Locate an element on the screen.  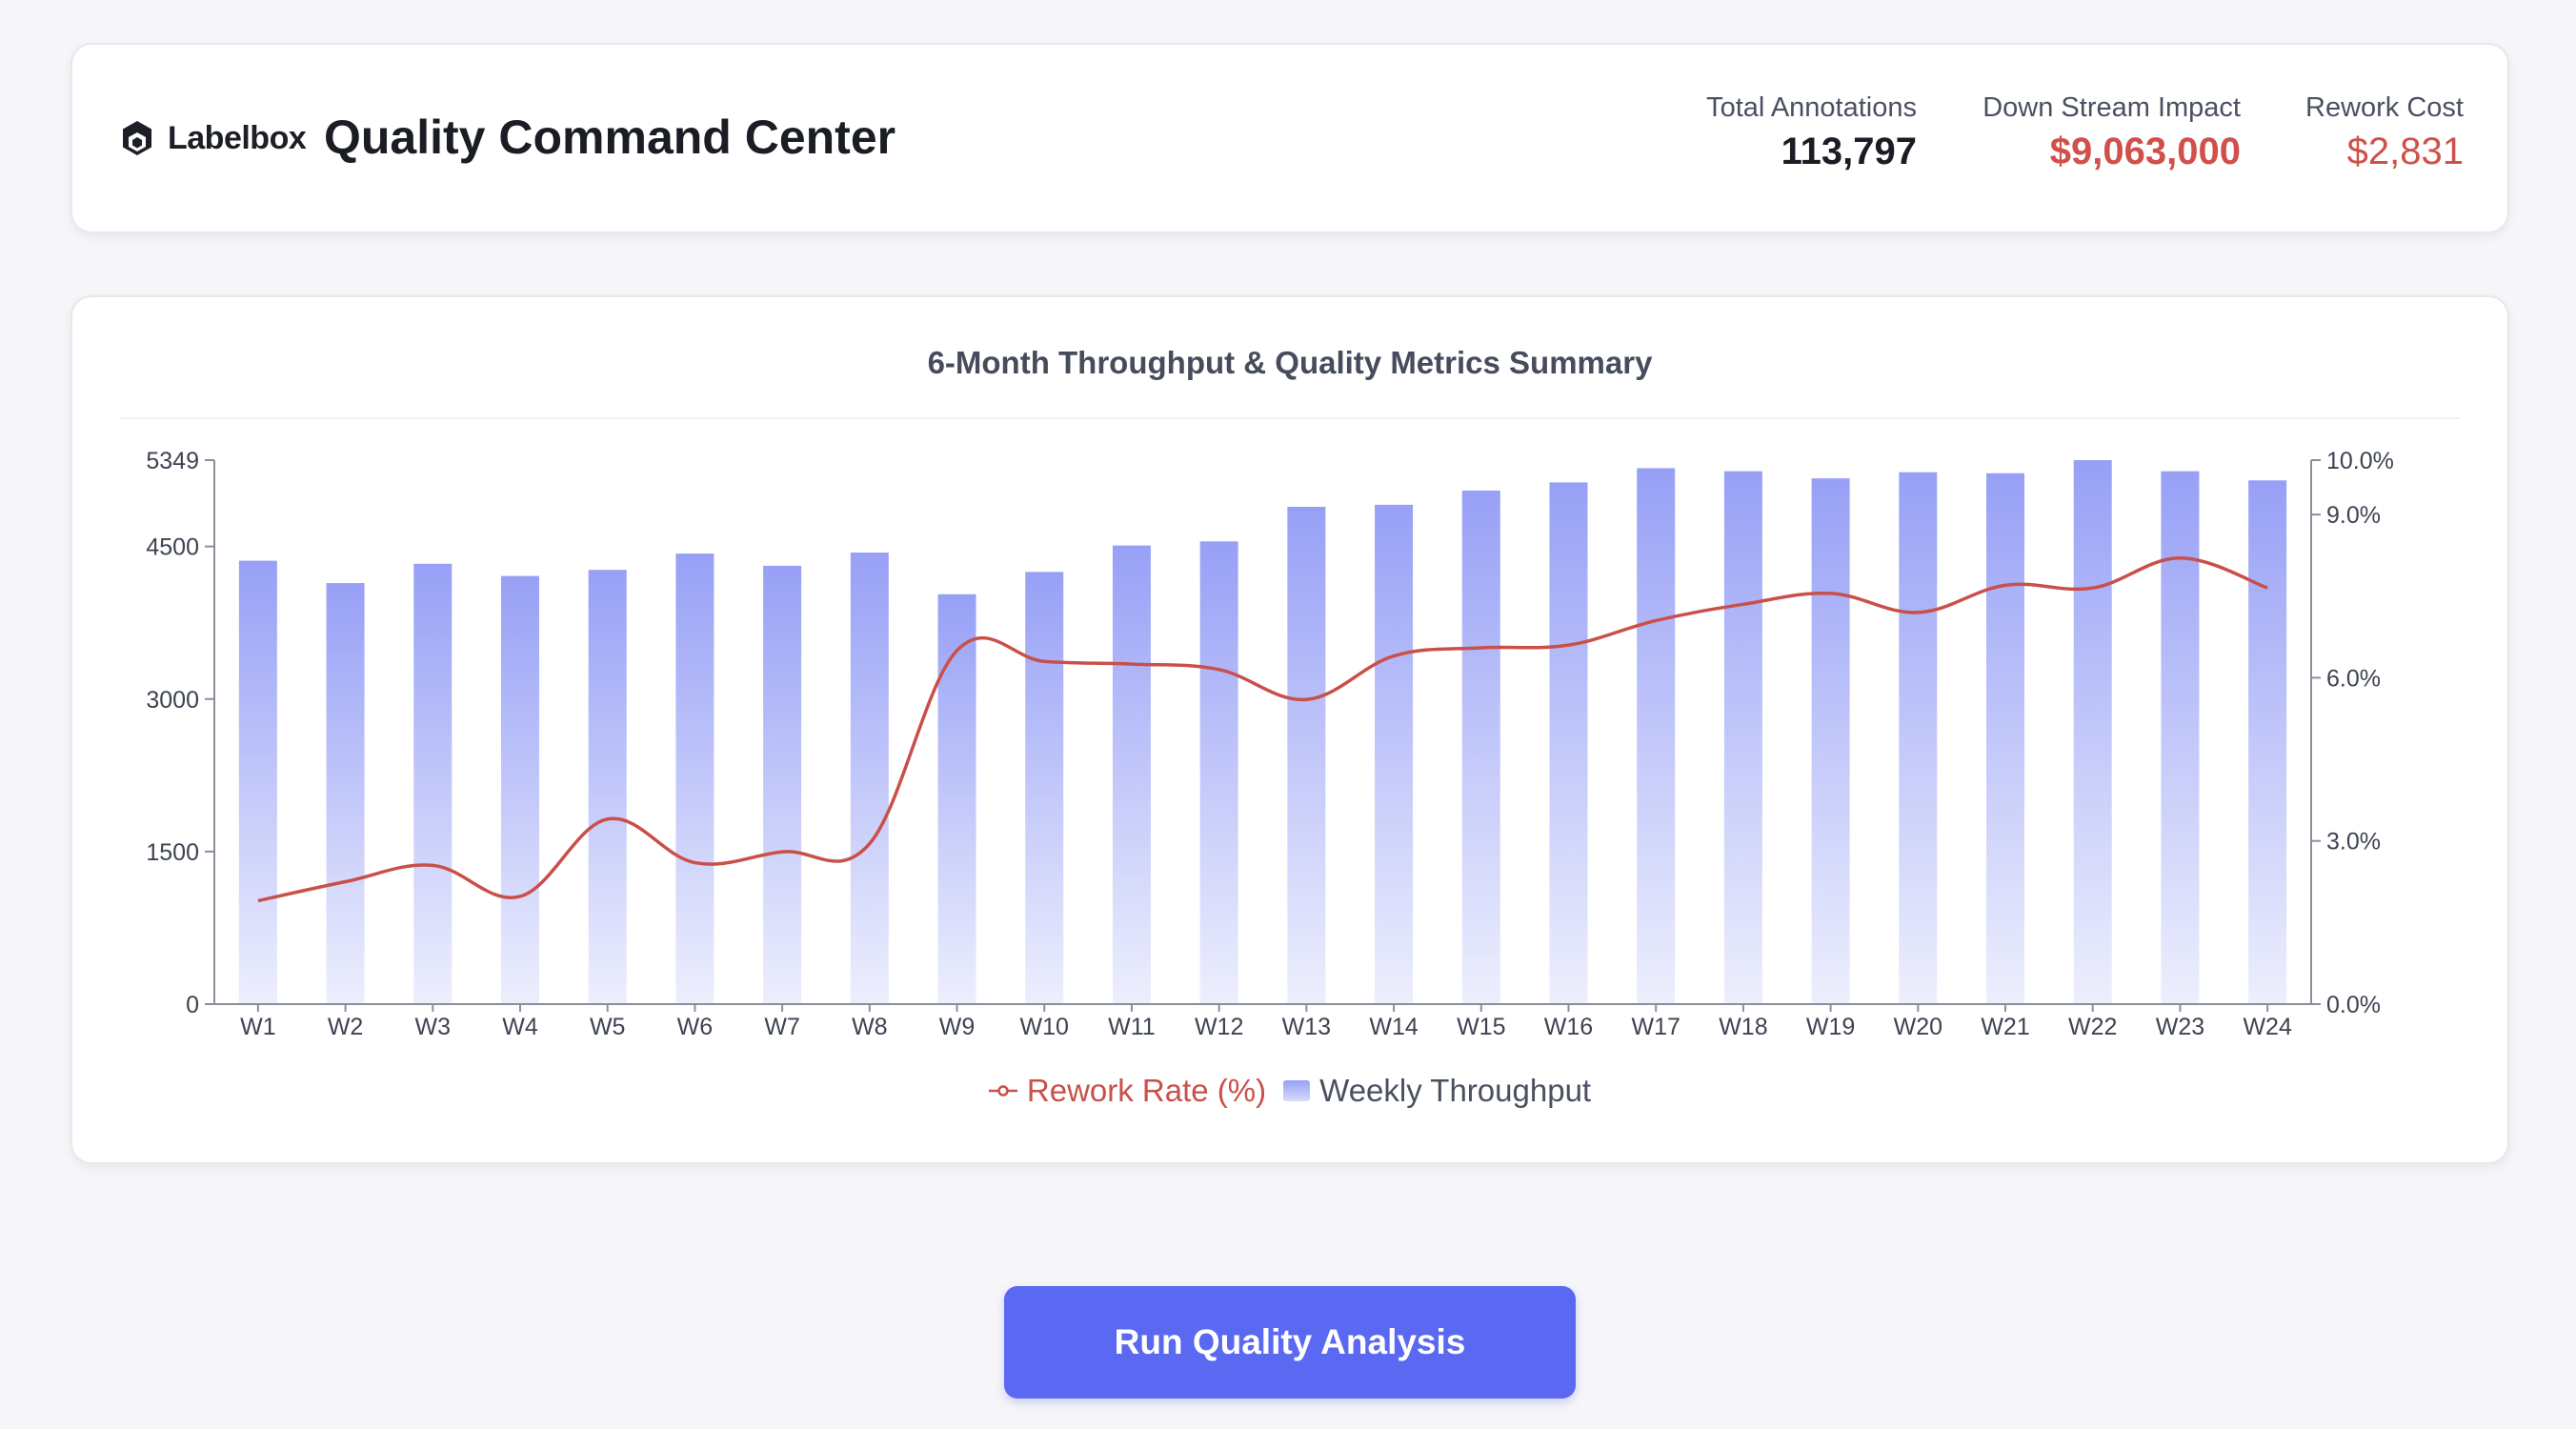
bar-w8 is located at coordinates (870, 778).